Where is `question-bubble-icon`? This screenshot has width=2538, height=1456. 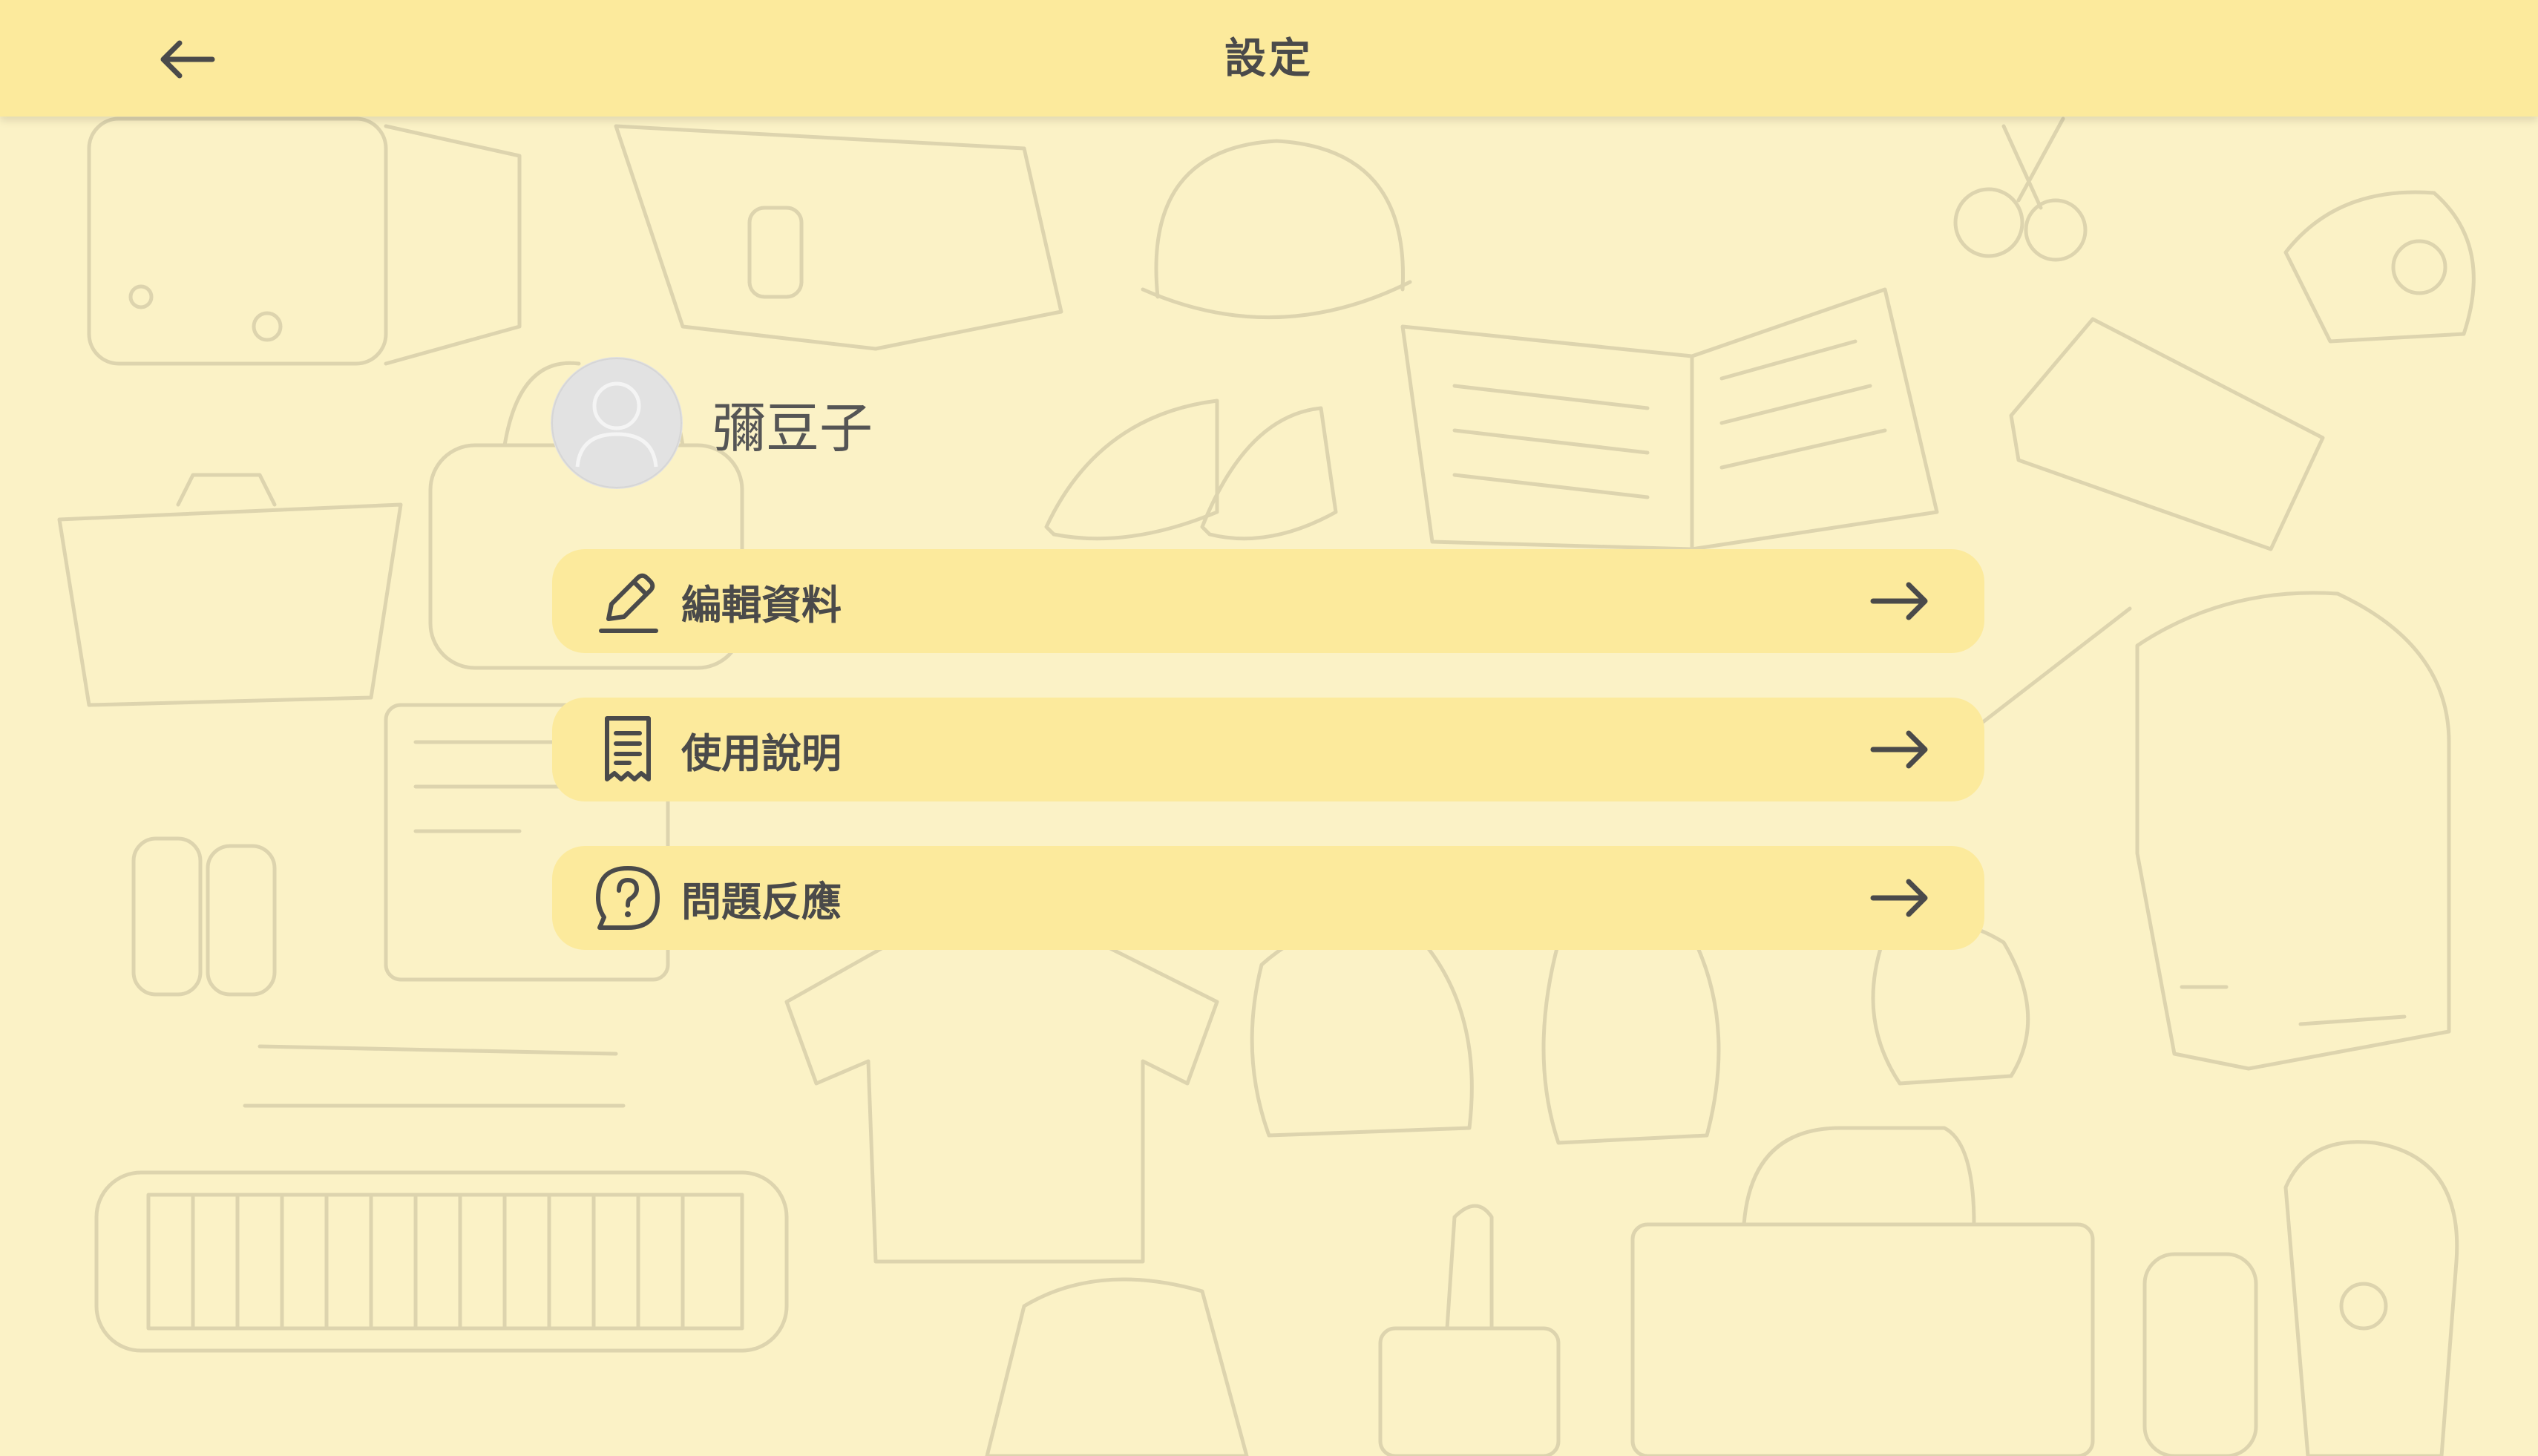 question-bubble-icon is located at coordinates (628, 898).